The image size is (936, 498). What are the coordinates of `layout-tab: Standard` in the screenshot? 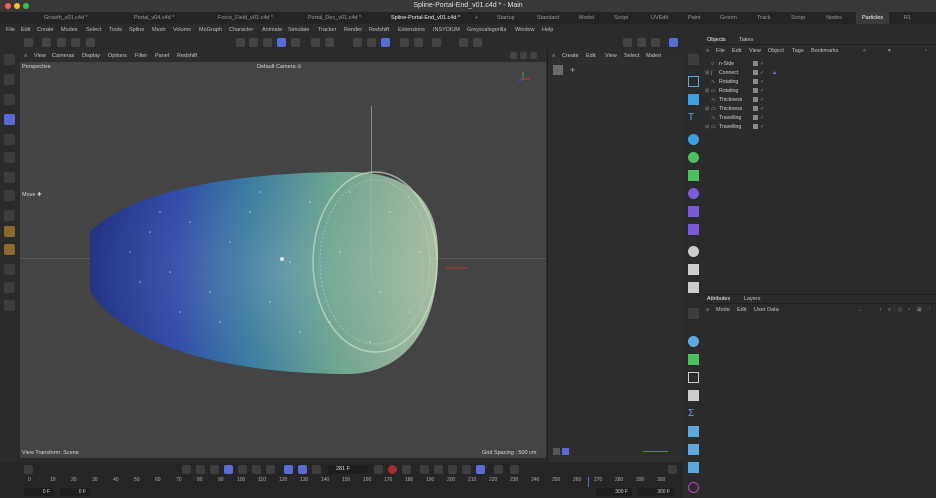 It's located at (548, 18).